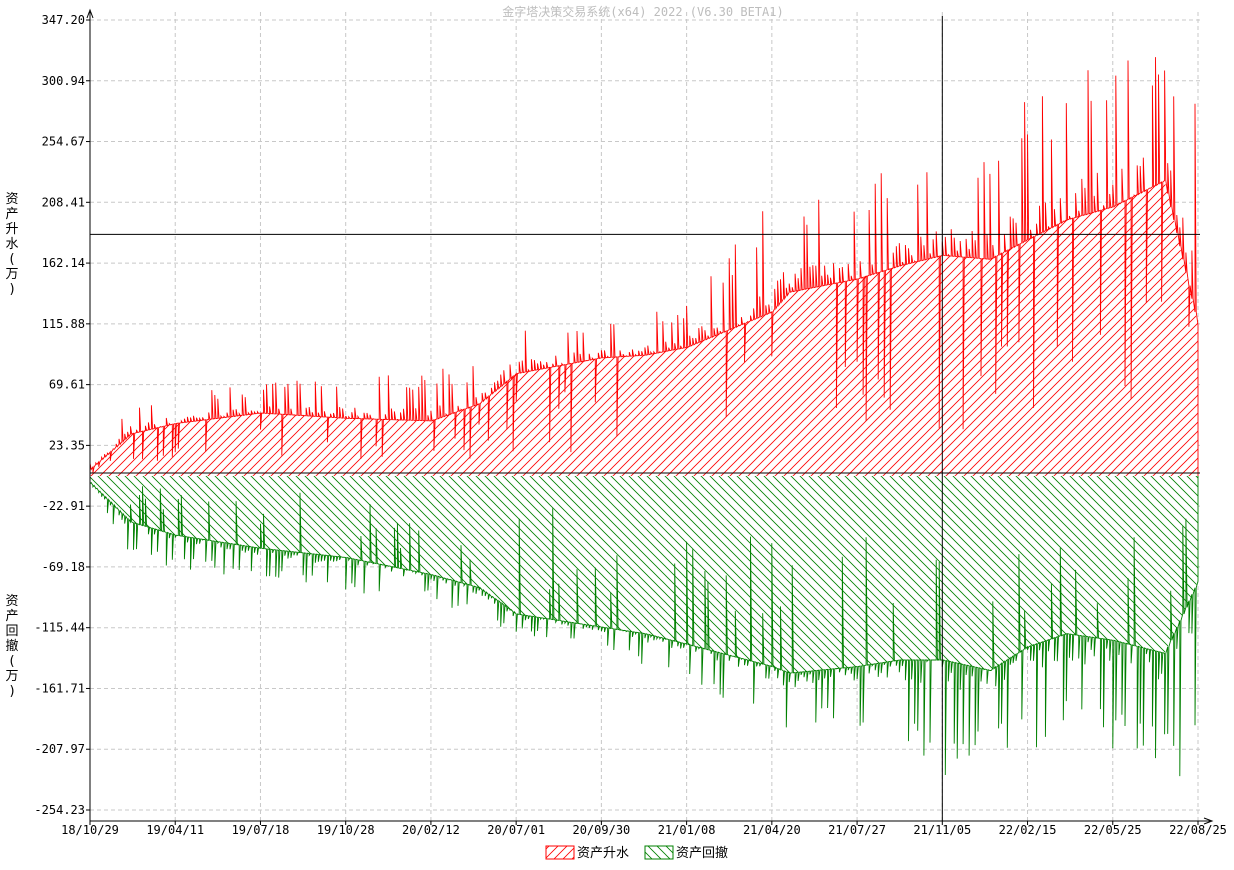 This screenshot has width=1234, height=870. I want to click on y-tick-label: 300.94, so click(63, 81).